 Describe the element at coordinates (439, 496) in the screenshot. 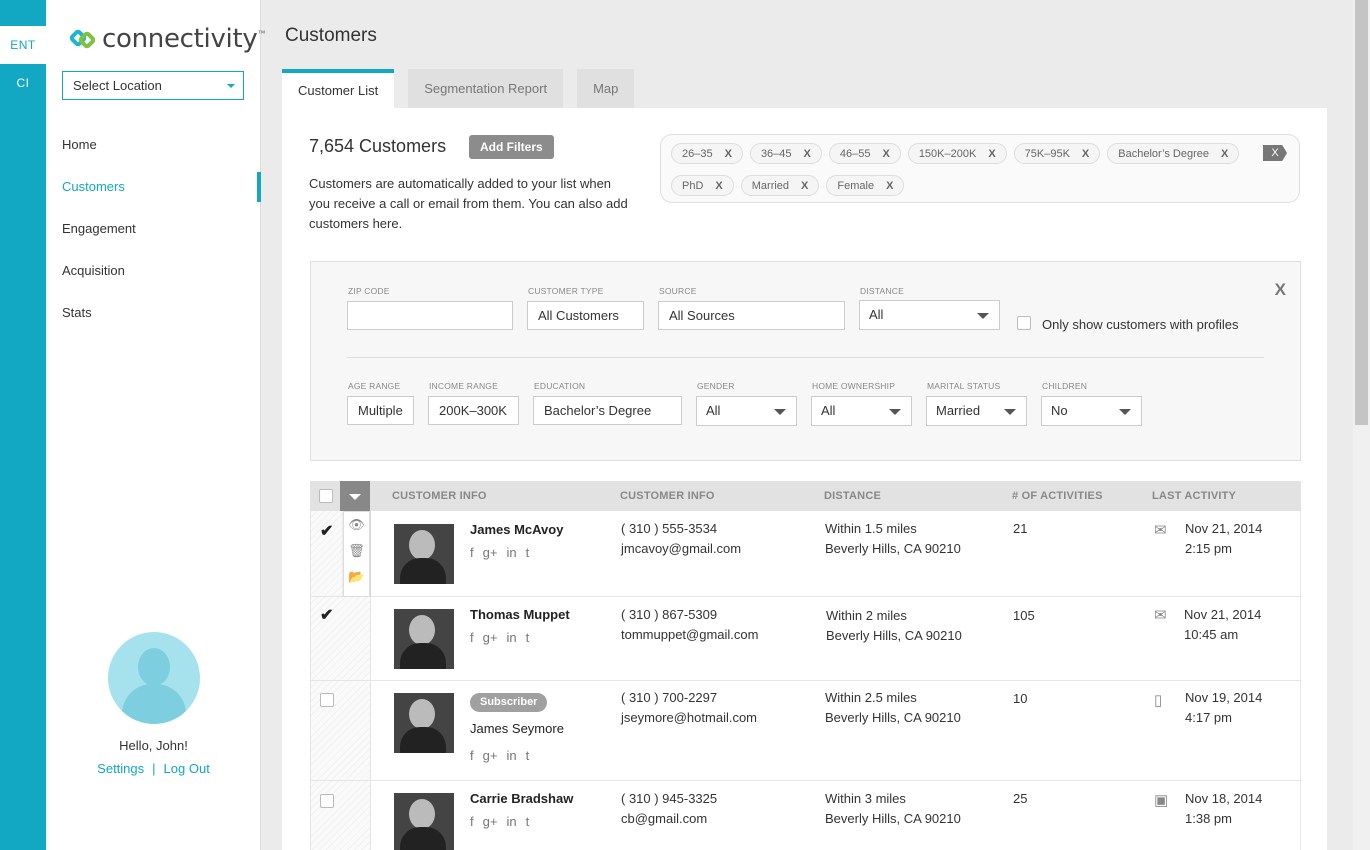

I see `column-header-customer-info: CUSTOMER INFO` at that location.